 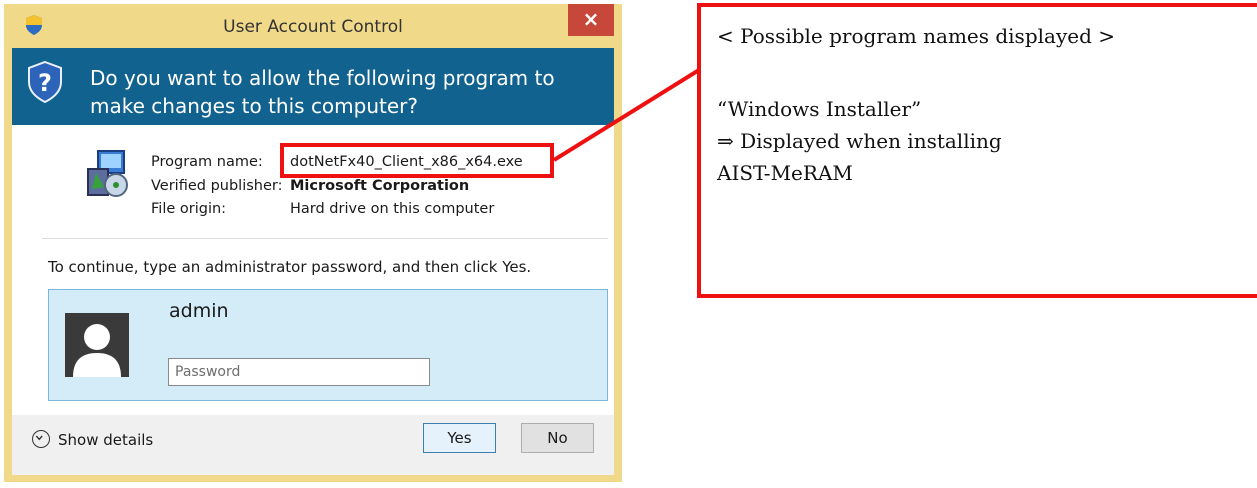 What do you see at coordinates (217, 186) in the screenshot?
I see `publisher-label: Verified publisher:` at bounding box center [217, 186].